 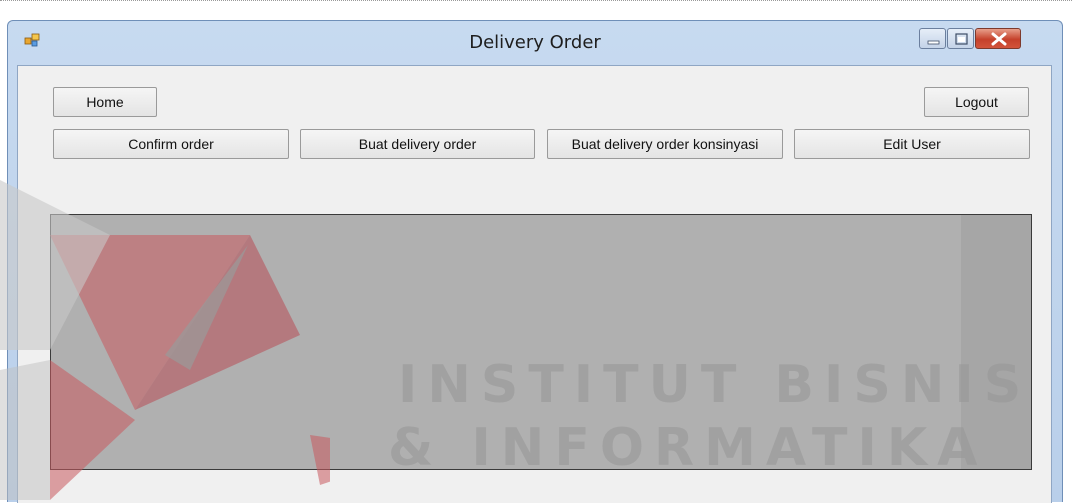 I want to click on close-icon, so click(x=999, y=39).